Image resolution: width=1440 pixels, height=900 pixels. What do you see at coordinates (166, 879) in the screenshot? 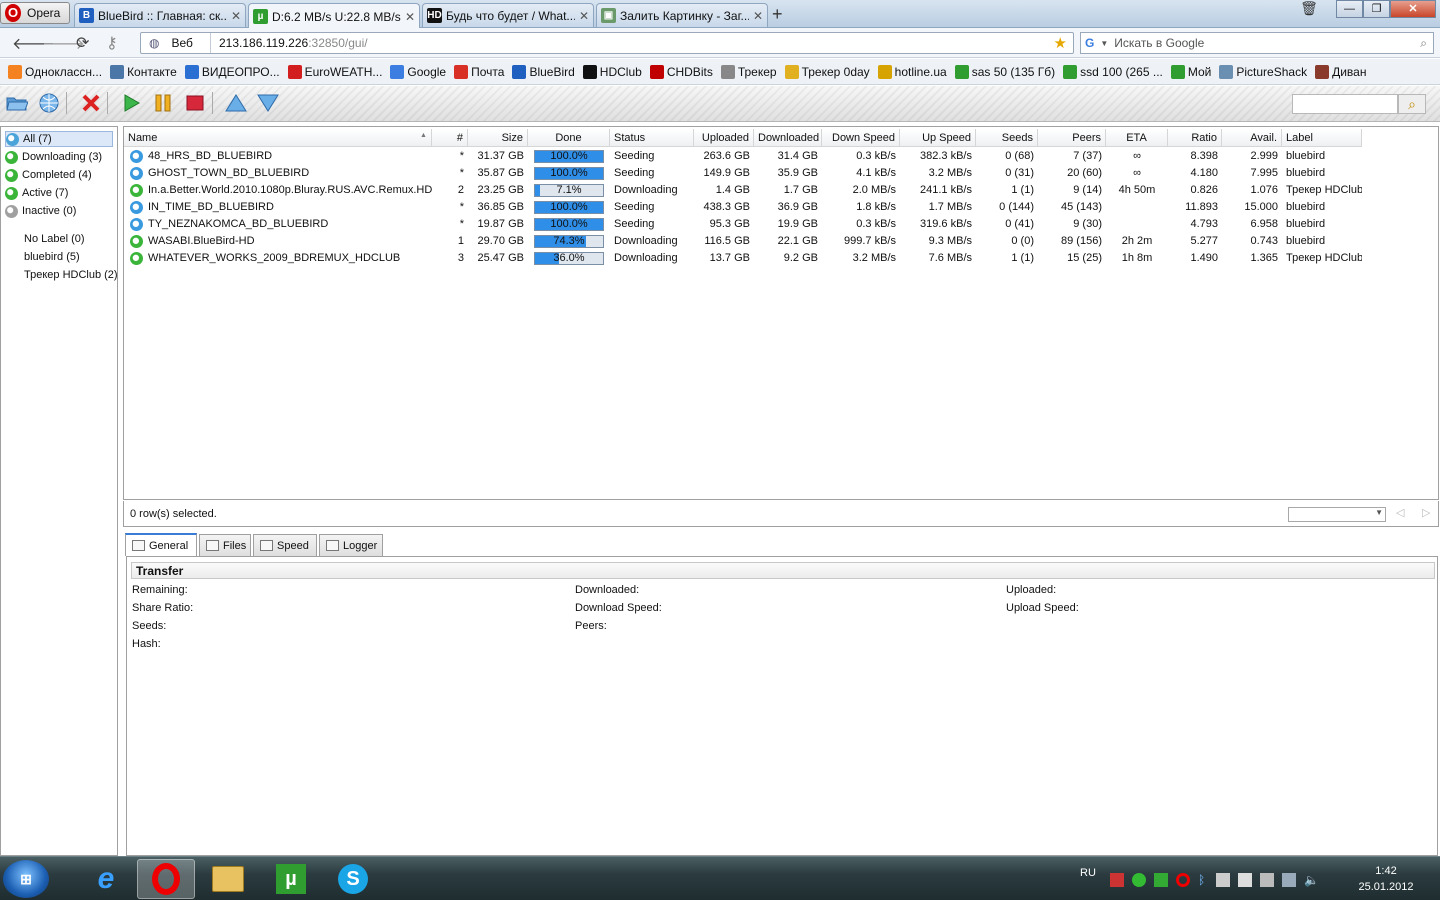
I see `taskbar-opera` at bounding box center [166, 879].